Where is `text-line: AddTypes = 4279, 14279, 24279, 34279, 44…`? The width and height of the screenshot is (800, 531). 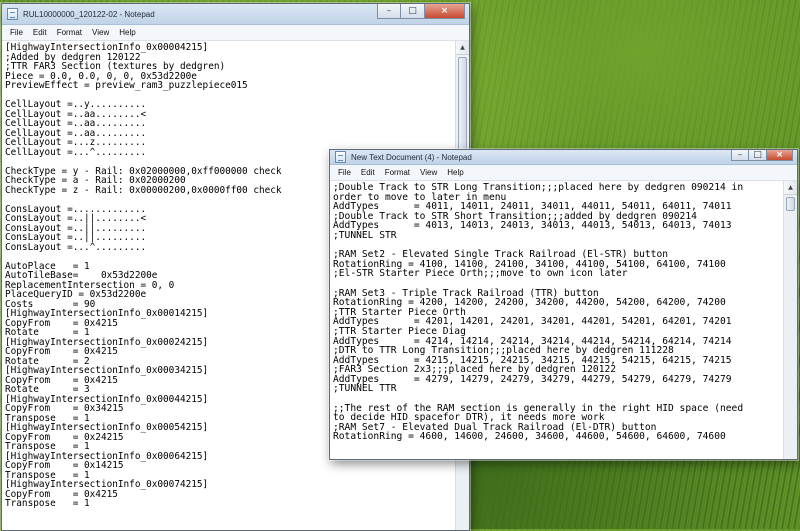
text-line: AddTypes = 4279, 14279, 24279, 34279, 44… is located at coordinates (532, 379).